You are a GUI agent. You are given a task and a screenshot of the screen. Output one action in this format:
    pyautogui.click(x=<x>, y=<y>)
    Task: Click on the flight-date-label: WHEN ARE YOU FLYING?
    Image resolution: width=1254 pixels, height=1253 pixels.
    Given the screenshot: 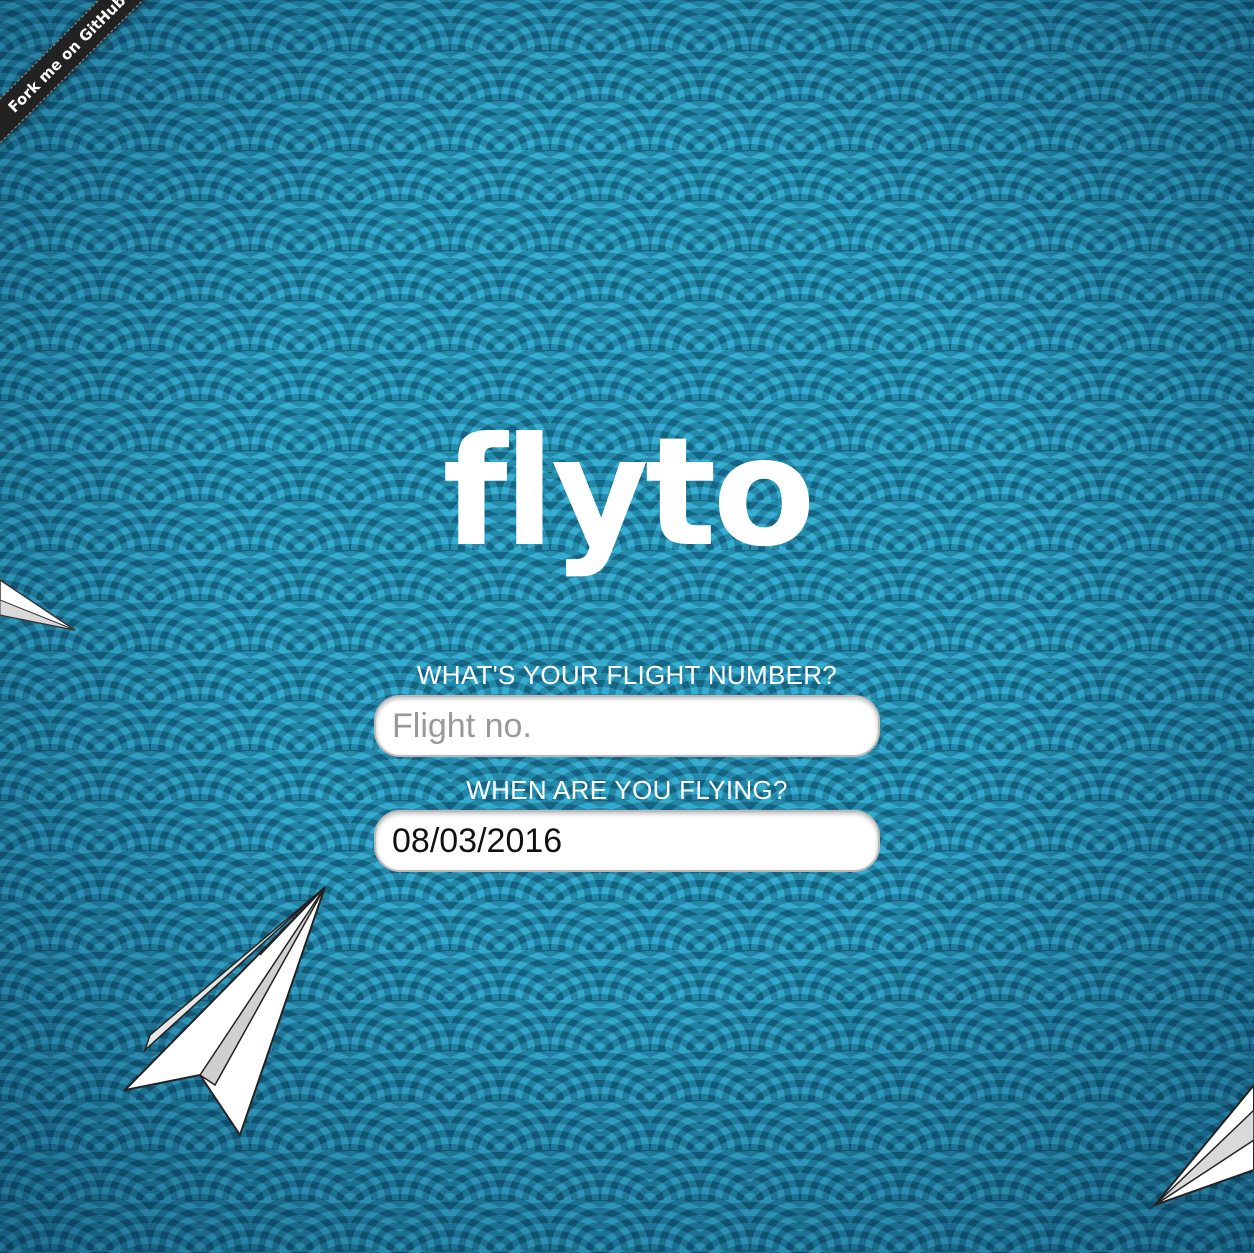 What is the action you would take?
    pyautogui.click(x=627, y=790)
    